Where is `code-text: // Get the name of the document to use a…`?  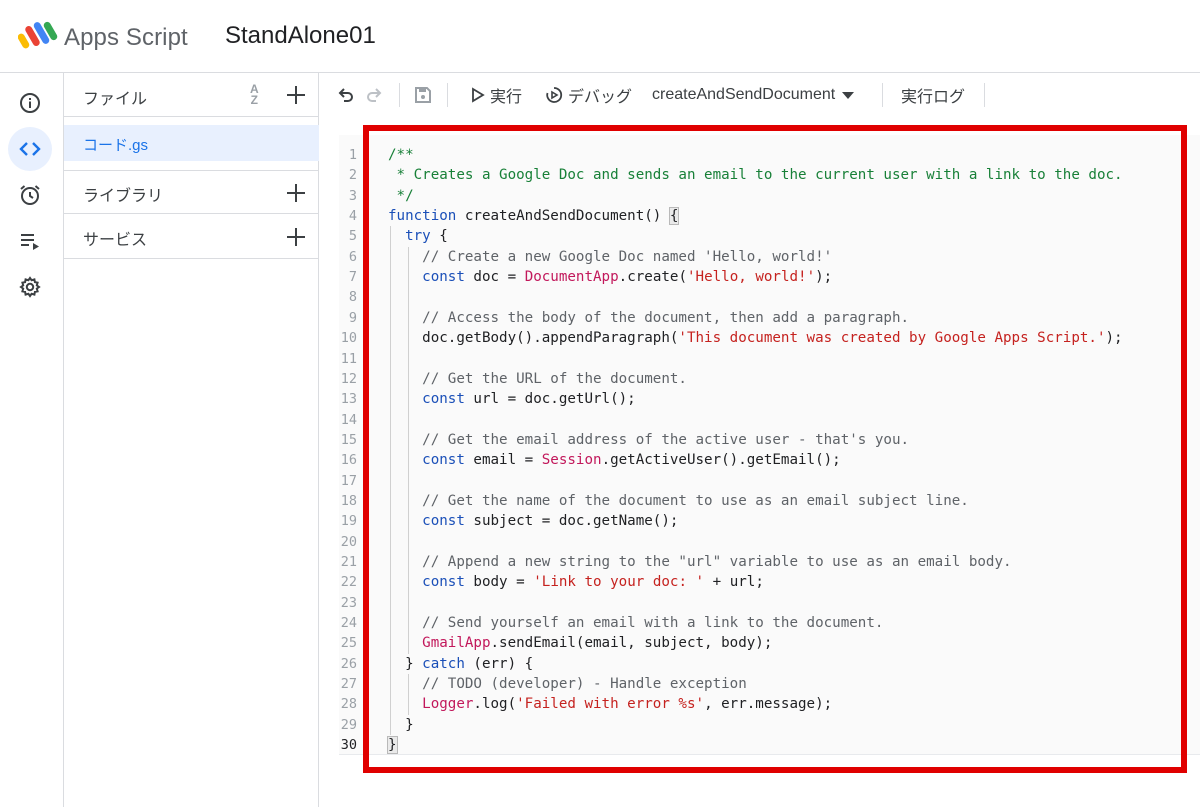 code-text: // Get the name of the document to use a… is located at coordinates (695, 500).